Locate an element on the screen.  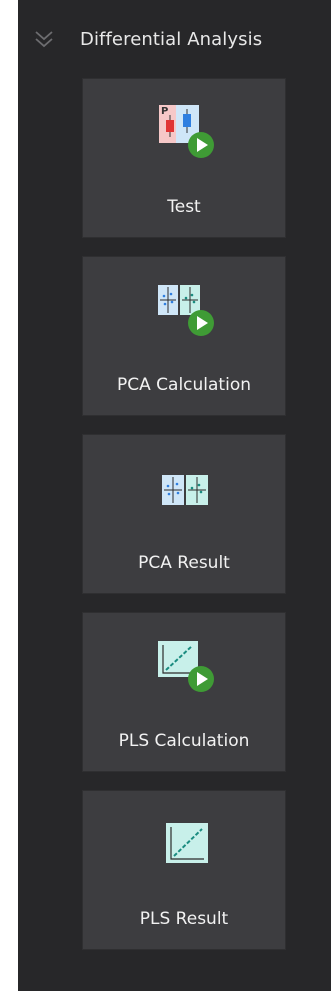
pca-result-tile: PCA Result is located at coordinates (184, 514).